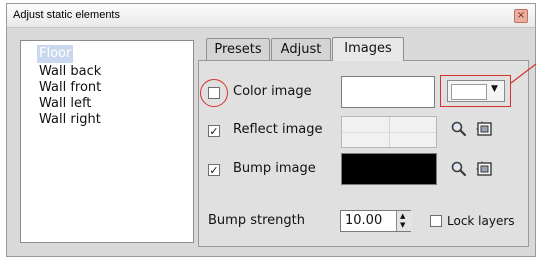 Image resolution: width=536 pixels, height=258 pixels. I want to click on close-button: ×, so click(521, 16).